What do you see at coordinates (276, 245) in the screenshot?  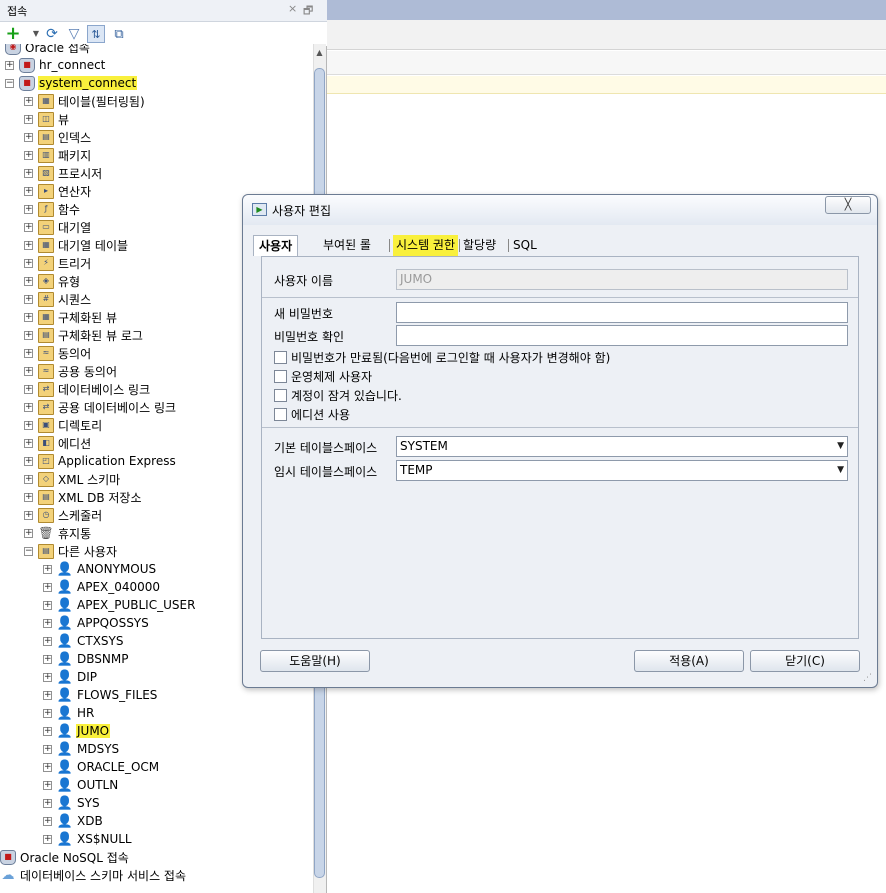 I see `tab-user: 사용자` at bounding box center [276, 245].